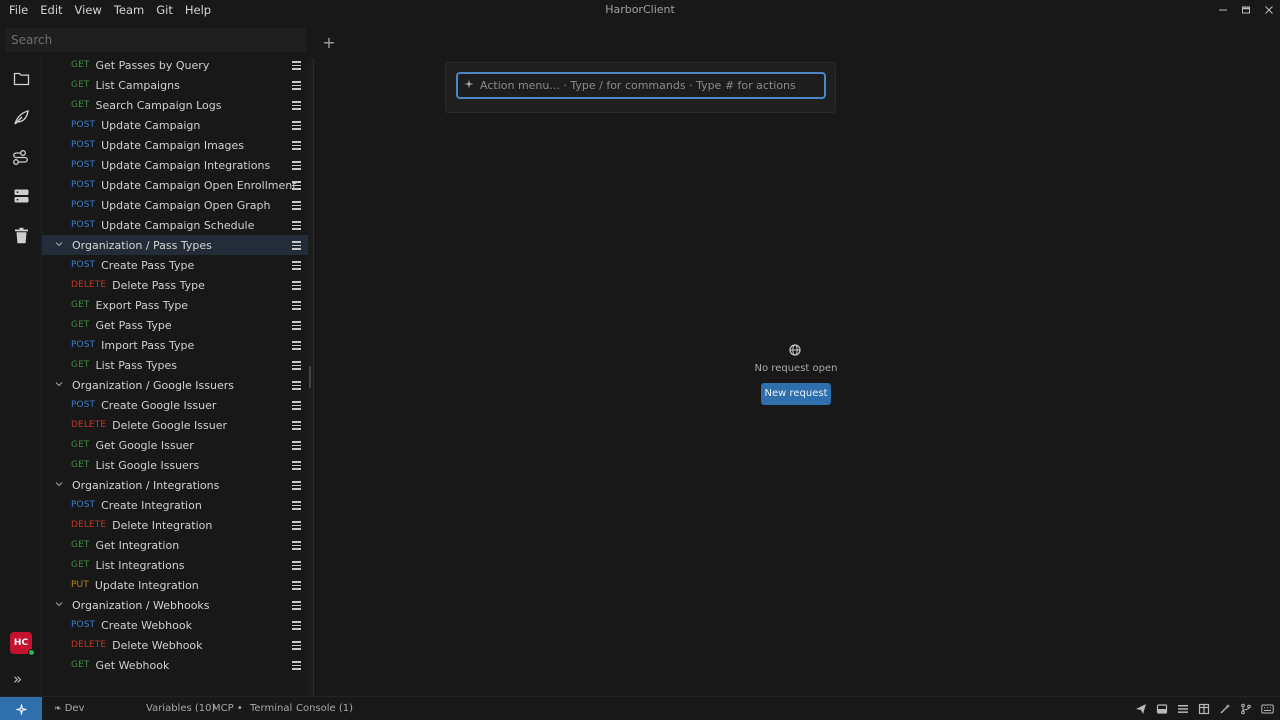 The image size is (1280, 720). Describe the element at coordinates (21, 196) in the screenshot. I see `server-icon` at that location.